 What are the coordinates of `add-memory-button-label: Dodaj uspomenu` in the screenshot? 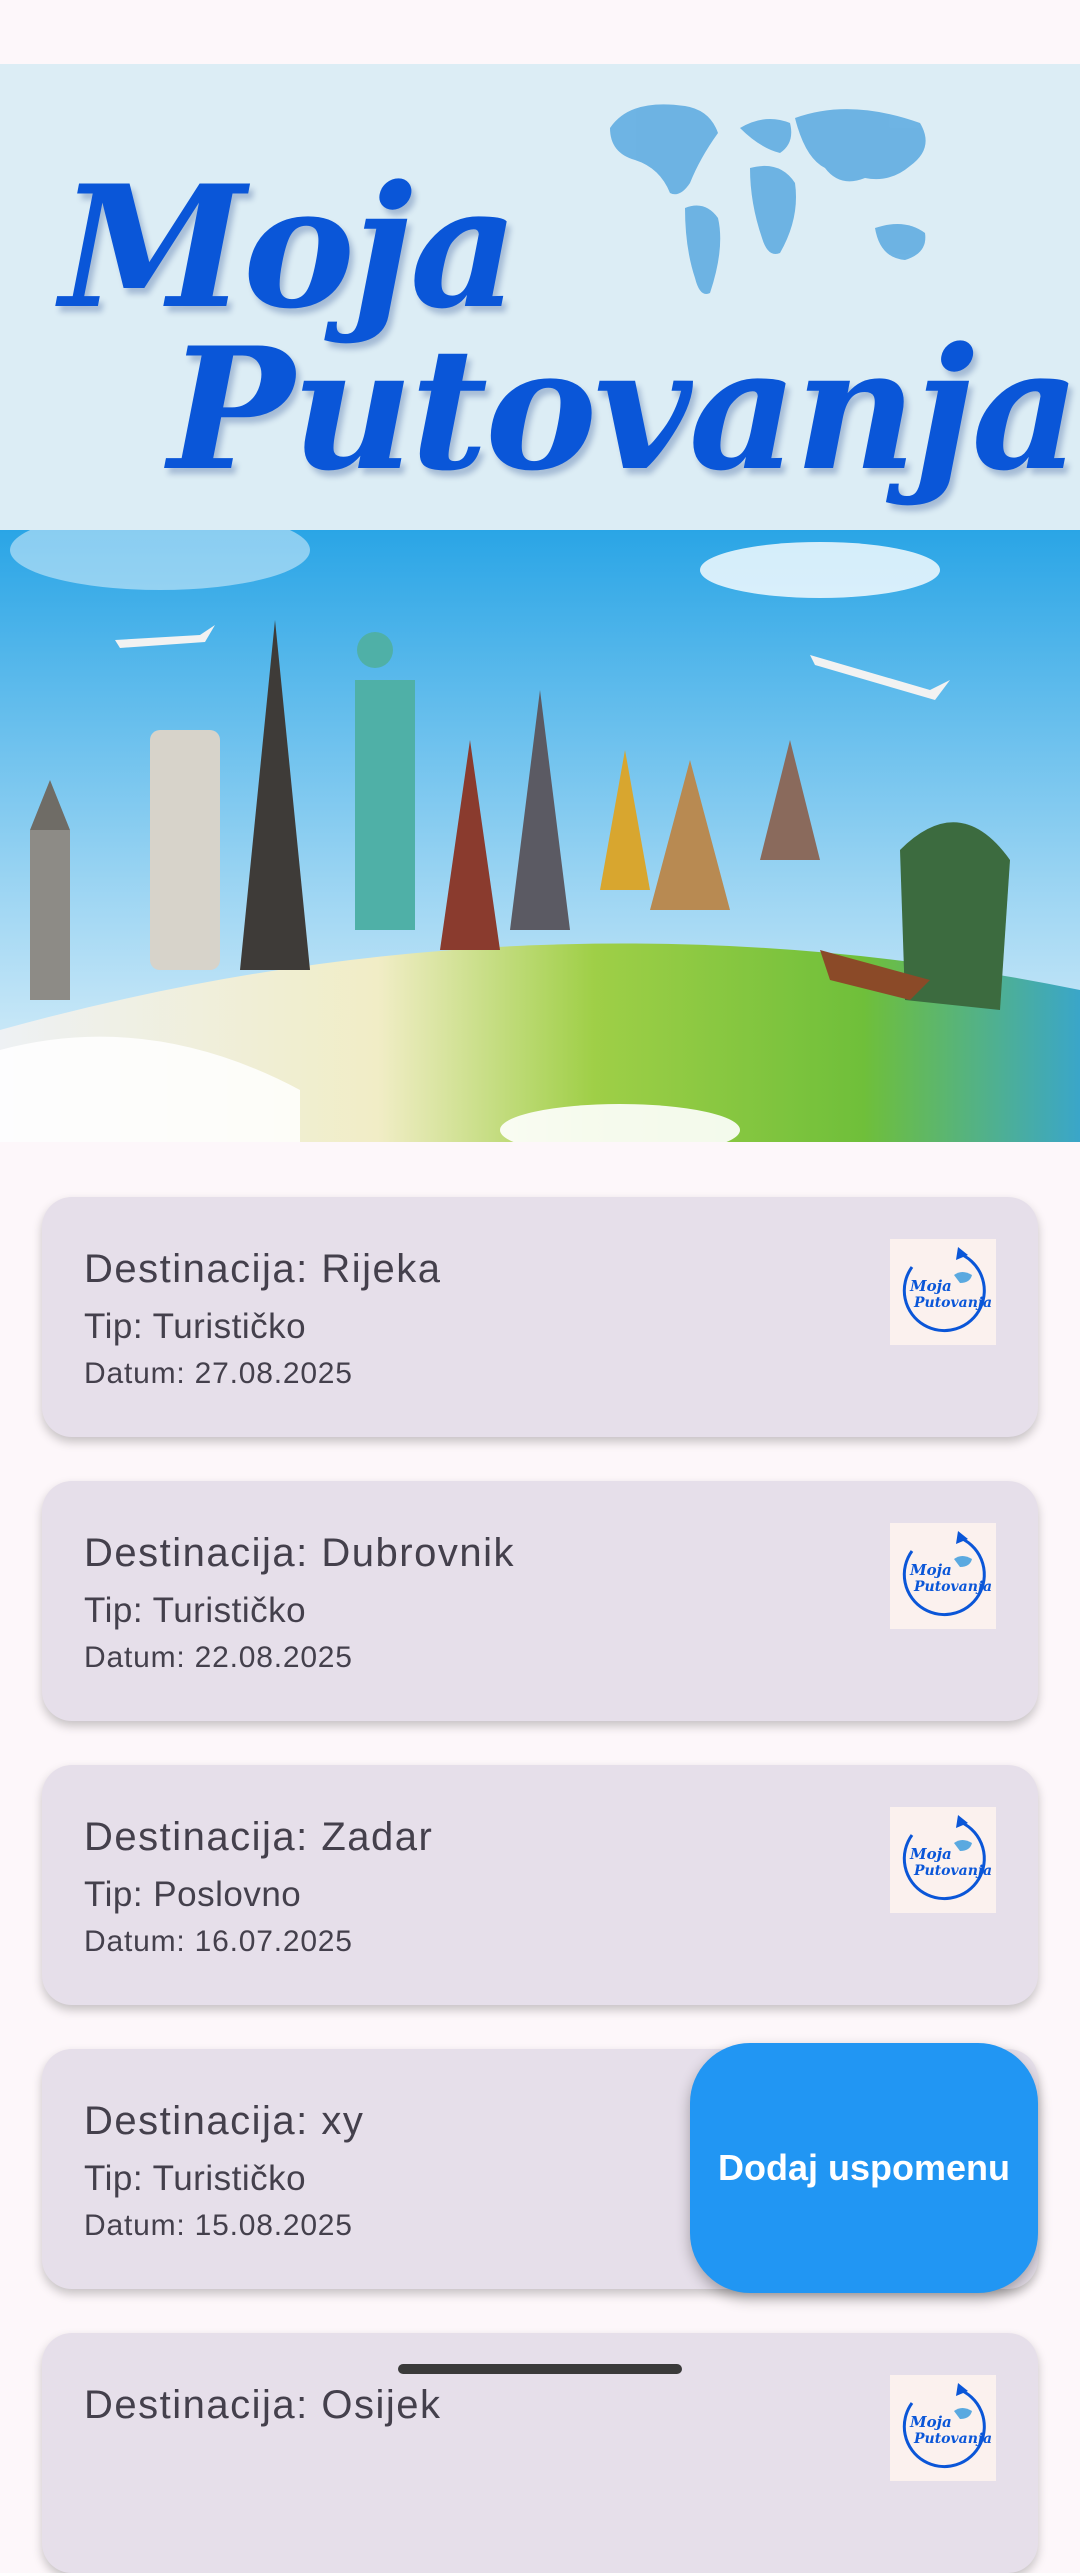 It's located at (863, 2167).